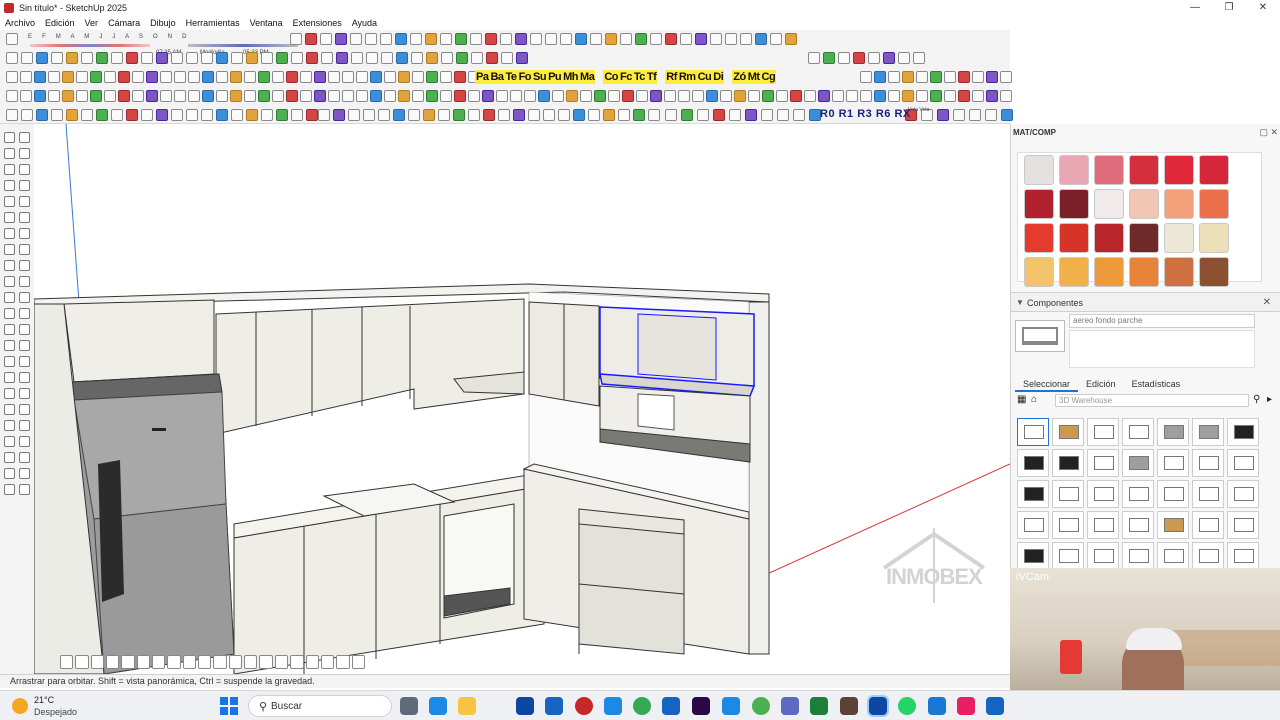 The width and height of the screenshot is (1280, 720). What do you see at coordinates (1256, 399) in the screenshot?
I see `search-icon: ⚲` at bounding box center [1256, 399].